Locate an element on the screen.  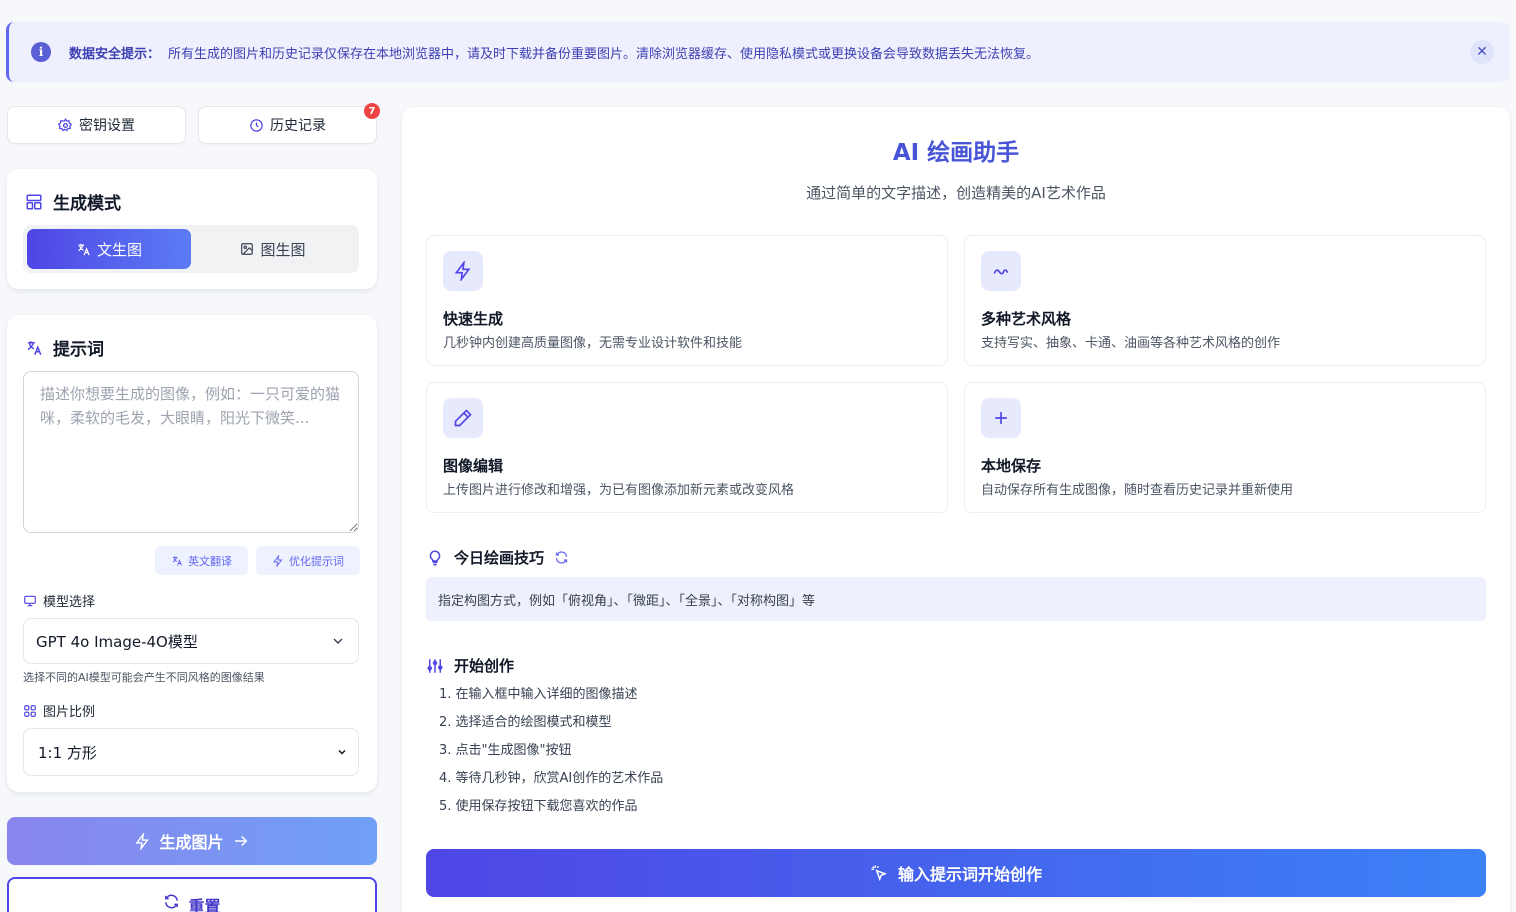
notice-label: 数据安全提示： is located at coordinates (115, 54).